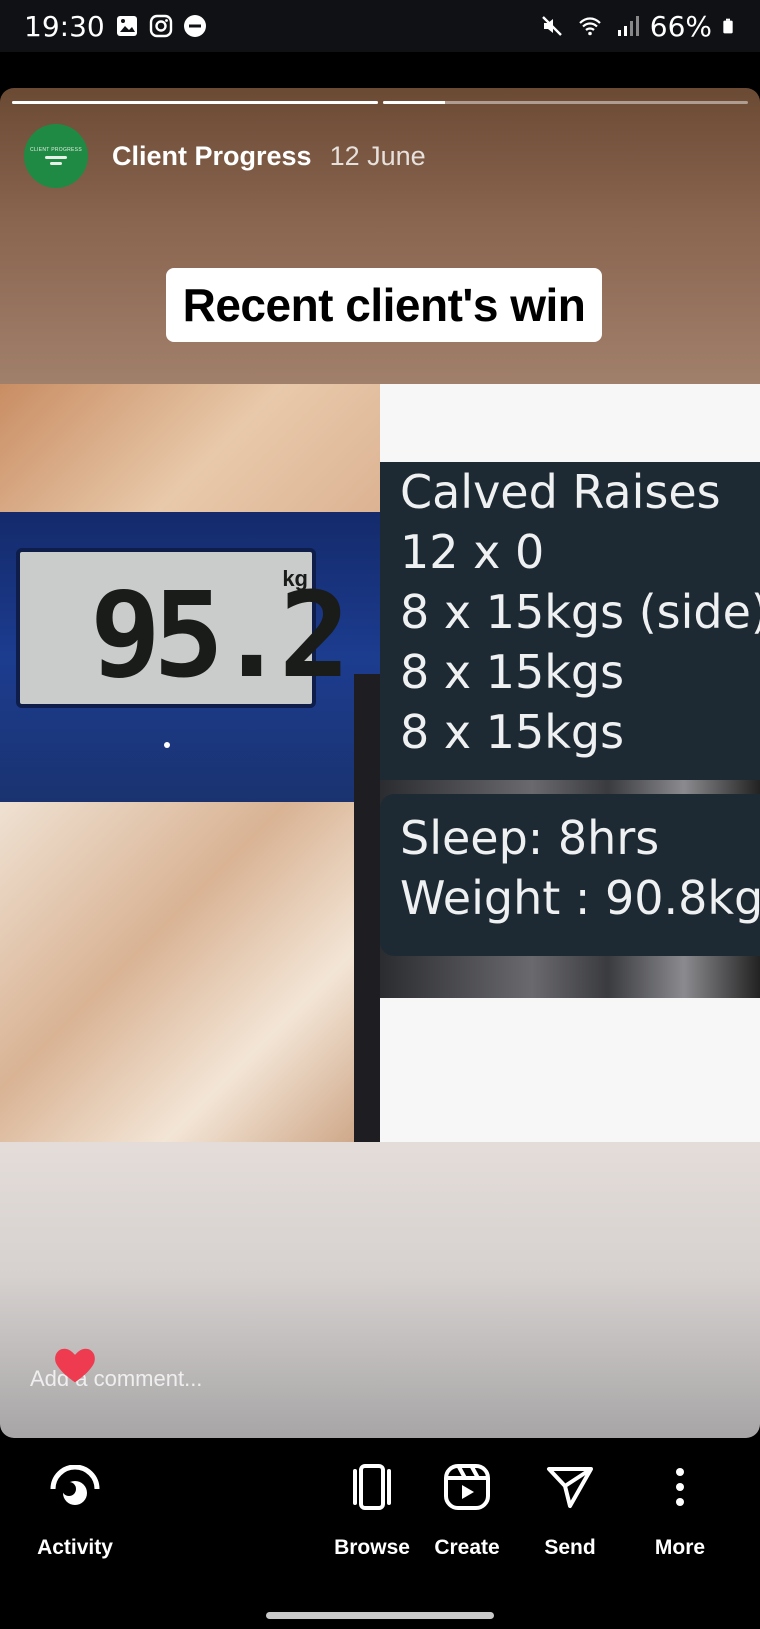 Image resolution: width=760 pixels, height=1629 pixels. What do you see at coordinates (160, 26) in the screenshot?
I see `instagram-icon` at bounding box center [160, 26].